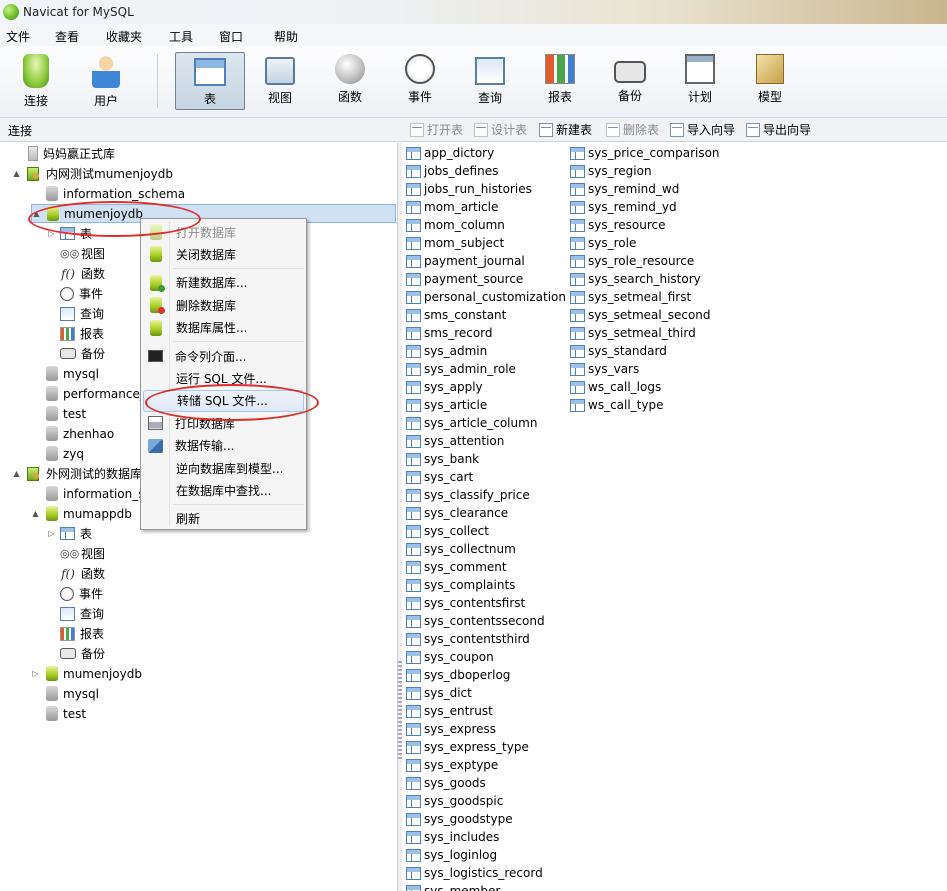 The height and width of the screenshot is (891, 947). Describe the element at coordinates (452, 765) in the screenshot. I see `table-list-item: sys_exptype` at that location.